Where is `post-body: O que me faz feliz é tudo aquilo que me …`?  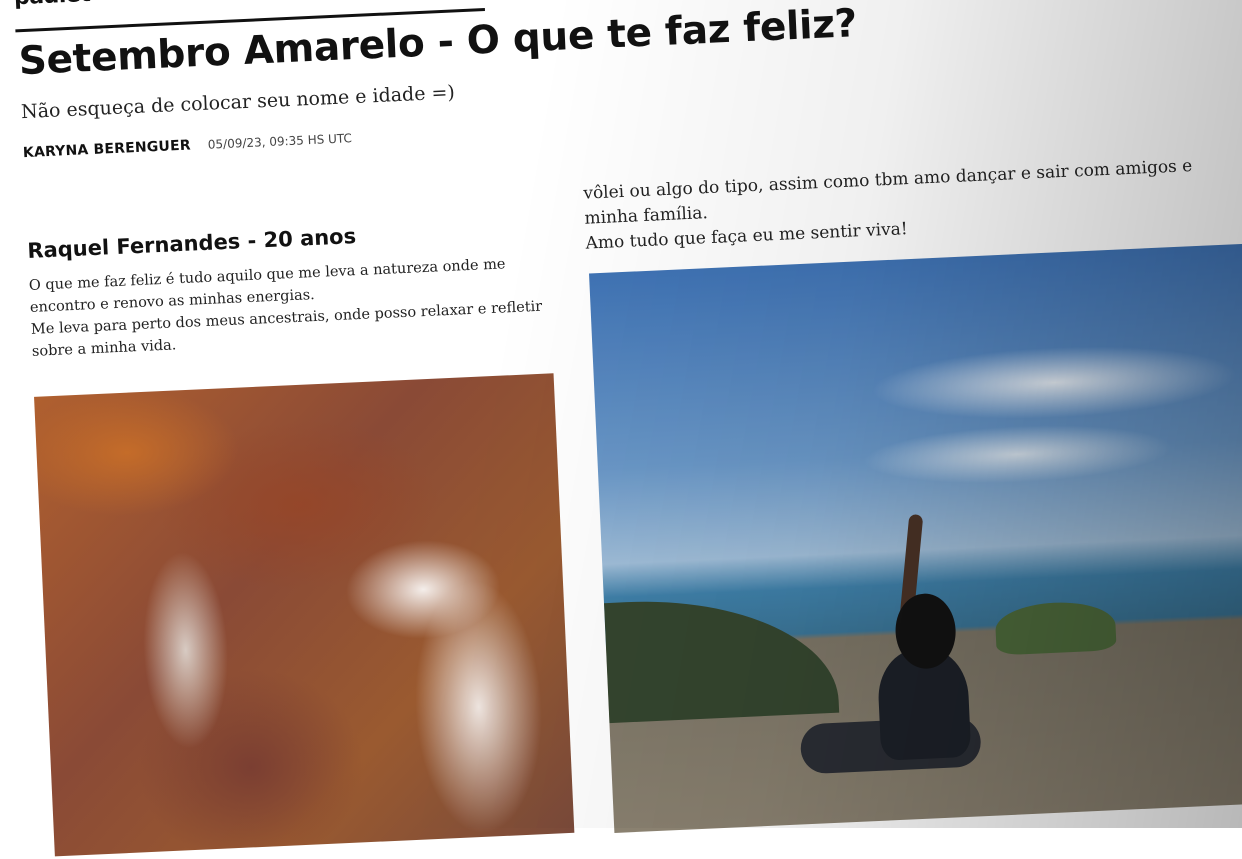 post-body: O que me faz feliz é tudo aquilo que me … is located at coordinates (290, 306).